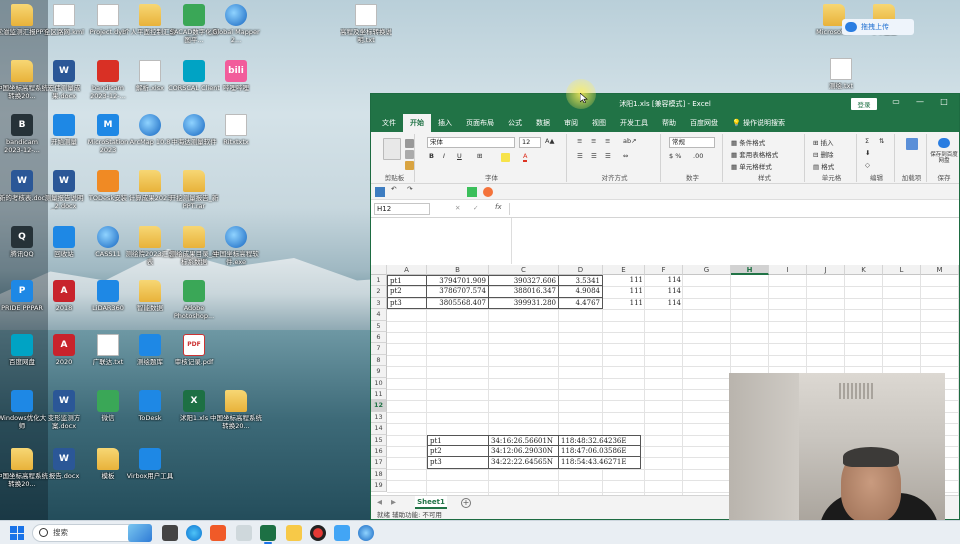 This screenshot has height=544, width=960. What do you see at coordinates (268, 534) in the screenshot?
I see `taskbar-excel-icon` at bounding box center [268, 534].